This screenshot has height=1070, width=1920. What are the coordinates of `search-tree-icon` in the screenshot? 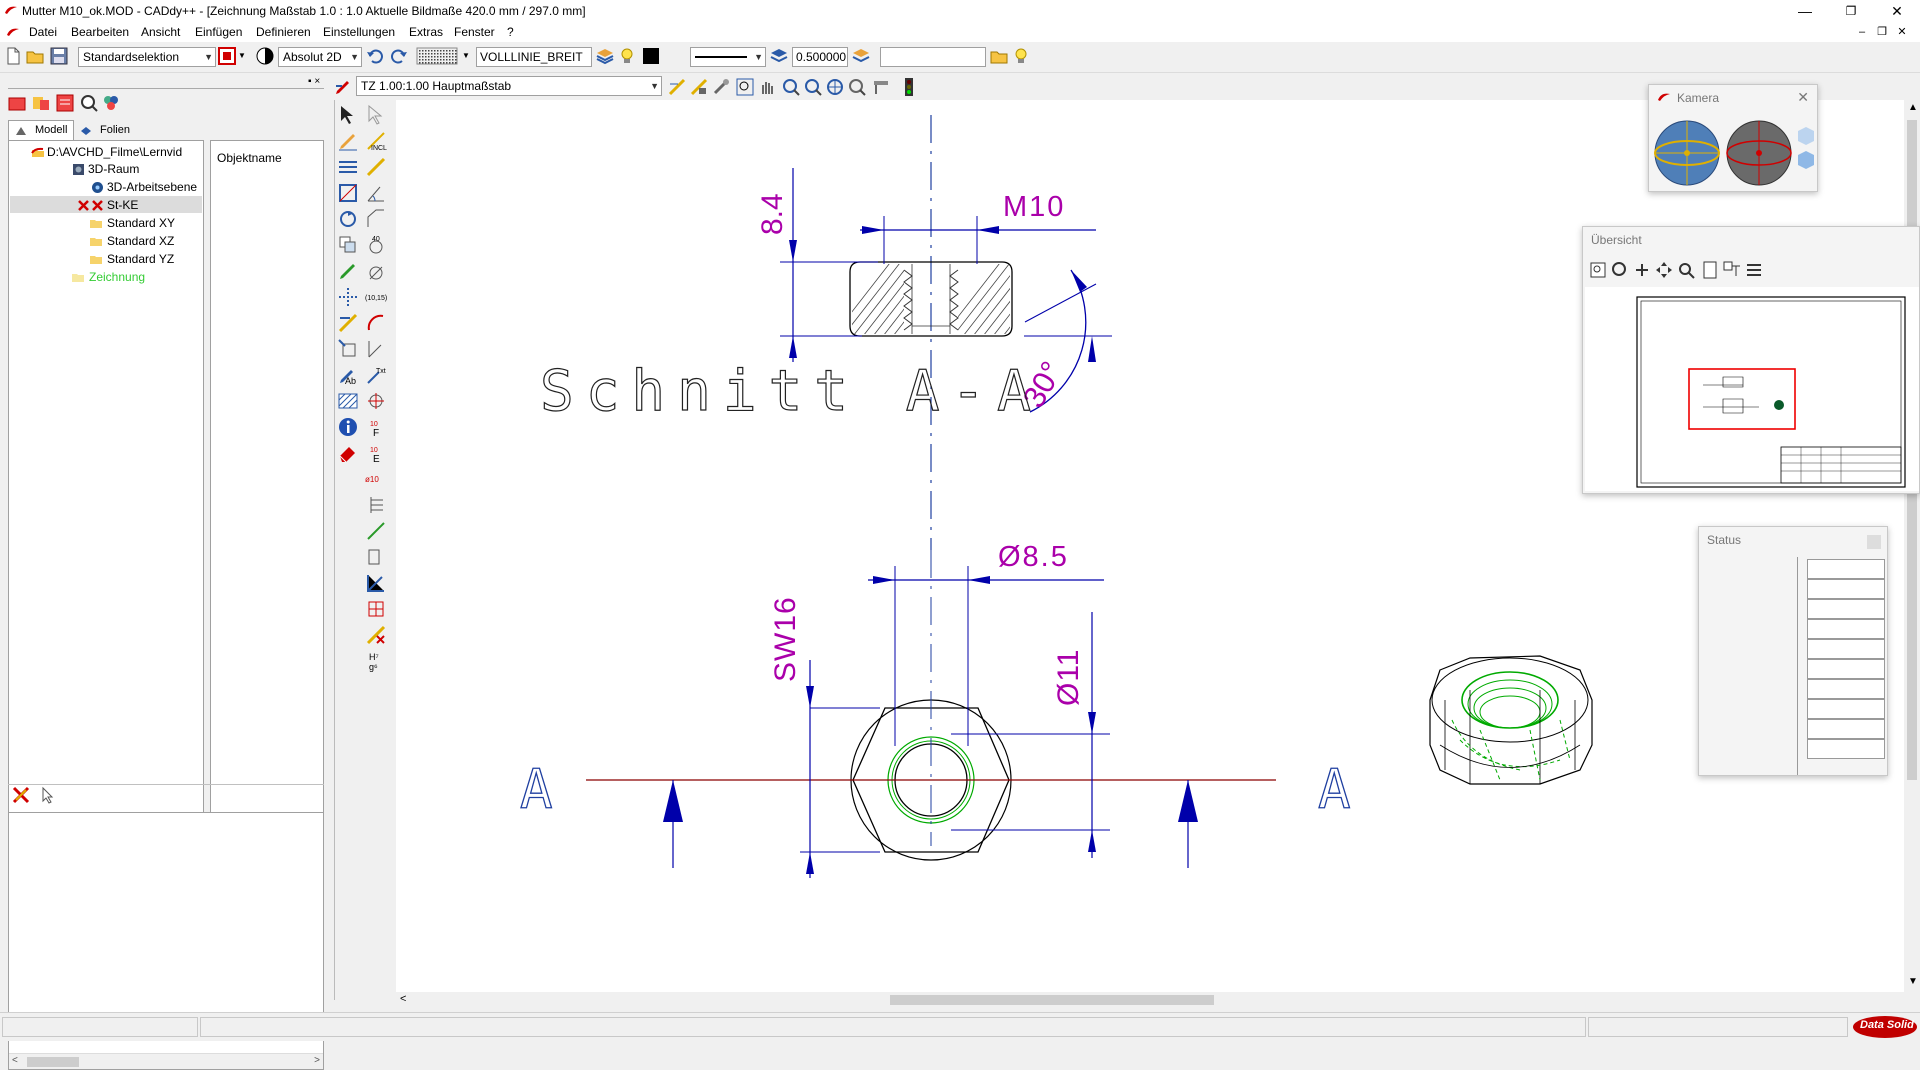 It's located at (89, 103).